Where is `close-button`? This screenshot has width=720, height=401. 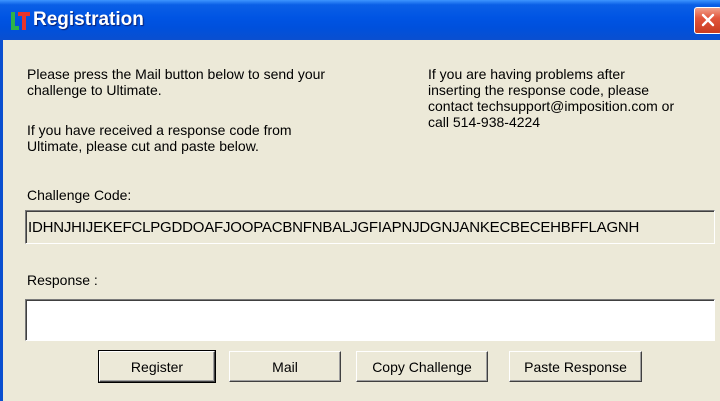 close-button is located at coordinates (707, 20).